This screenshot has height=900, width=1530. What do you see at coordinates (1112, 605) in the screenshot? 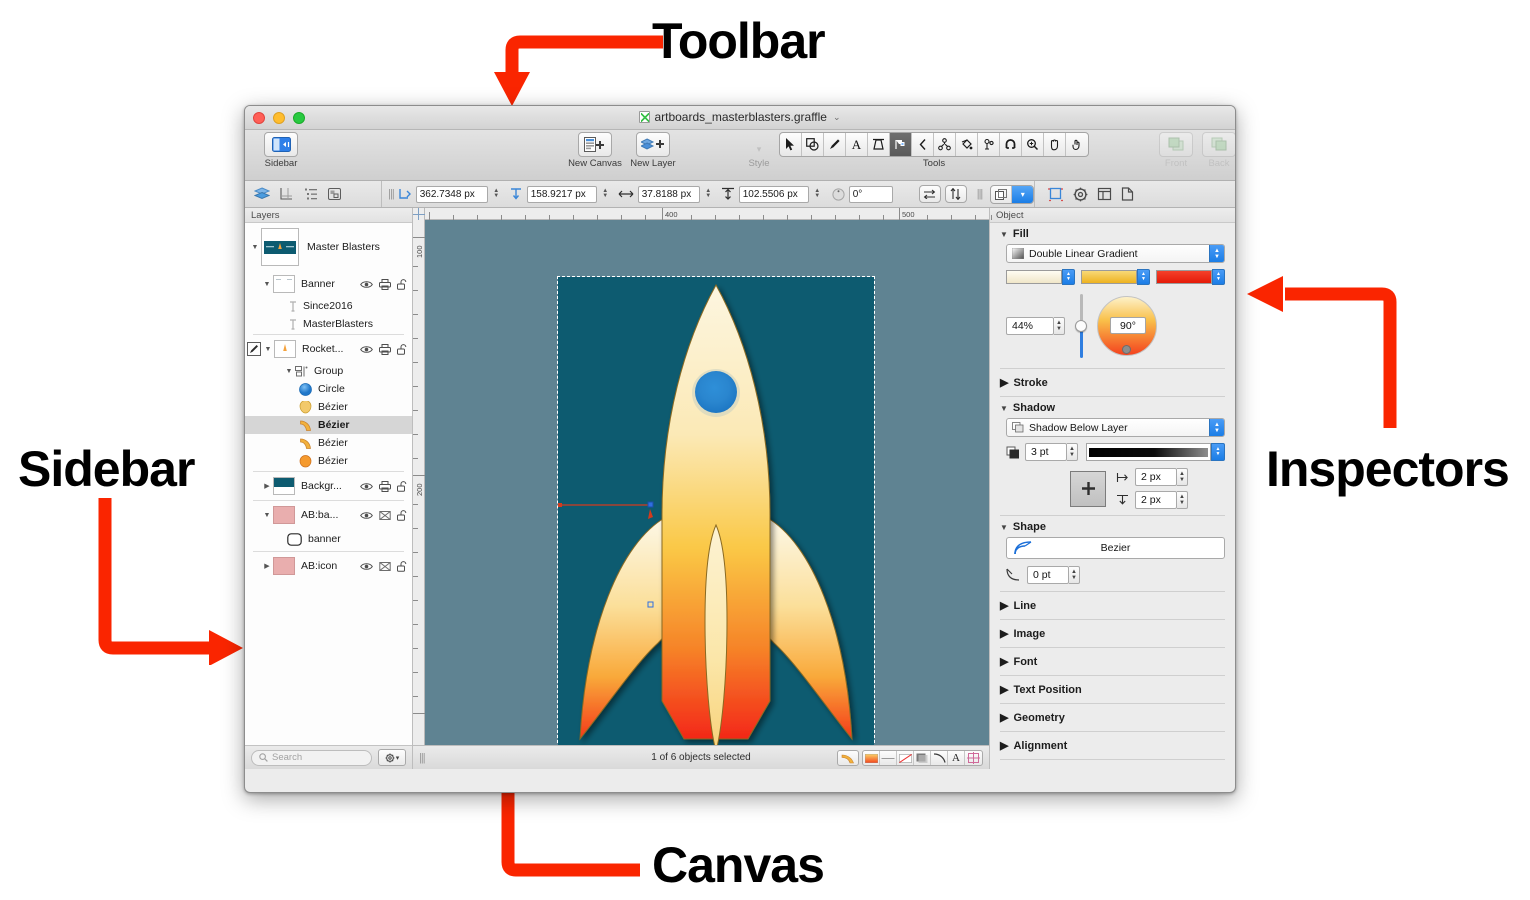
I see `section-header-line: ▶ Line` at bounding box center [1112, 605].